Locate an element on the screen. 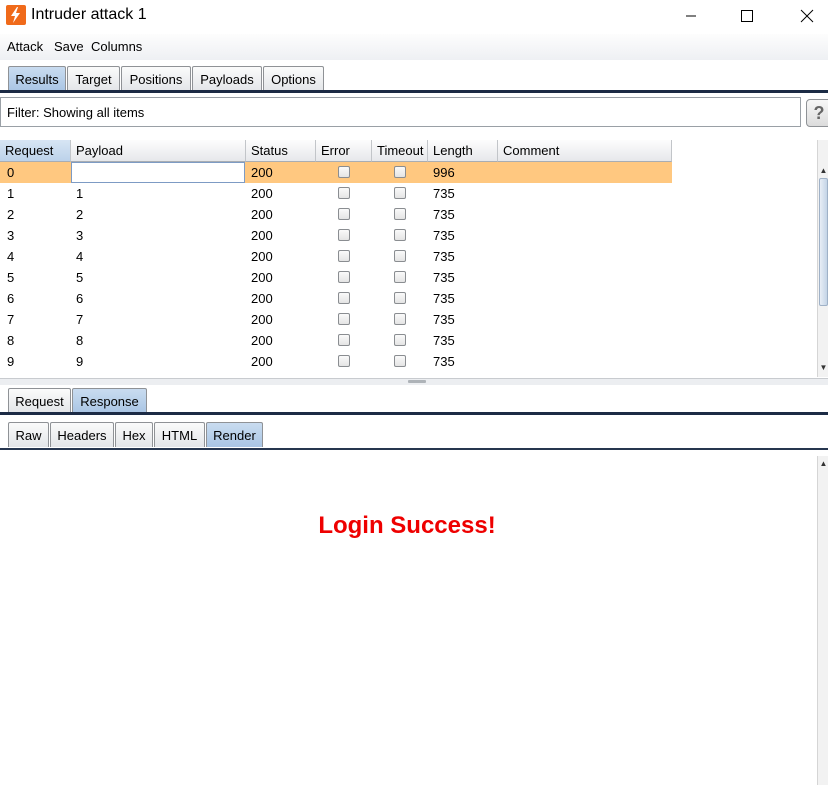  table-row: 7 7 200 735 is located at coordinates (336, 319).